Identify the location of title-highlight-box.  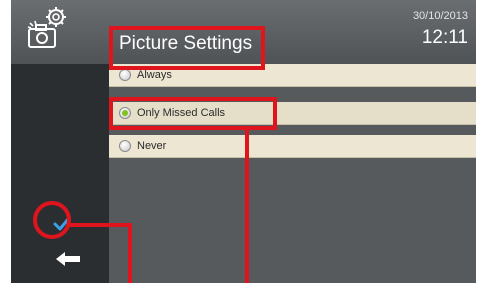
(187, 48).